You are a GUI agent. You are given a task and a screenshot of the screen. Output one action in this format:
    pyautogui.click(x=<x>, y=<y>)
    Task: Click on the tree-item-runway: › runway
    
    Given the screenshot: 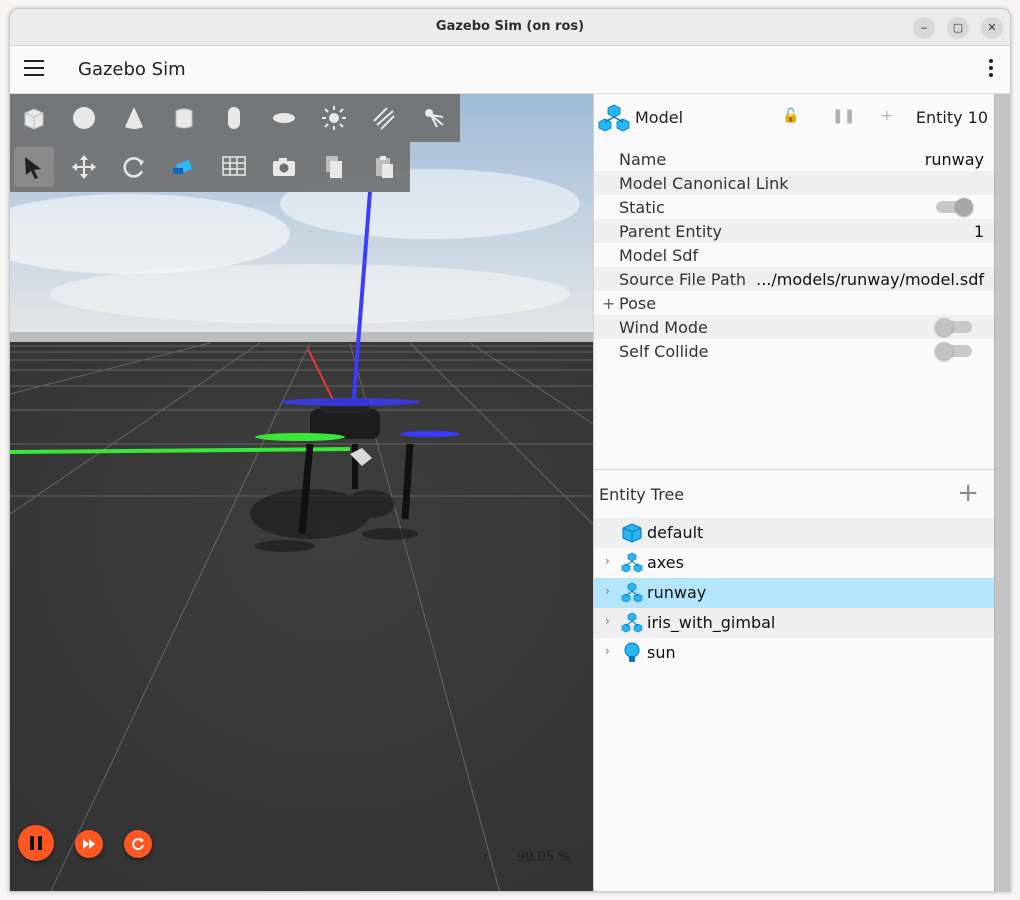 What is the action you would take?
    pyautogui.click(x=794, y=593)
    